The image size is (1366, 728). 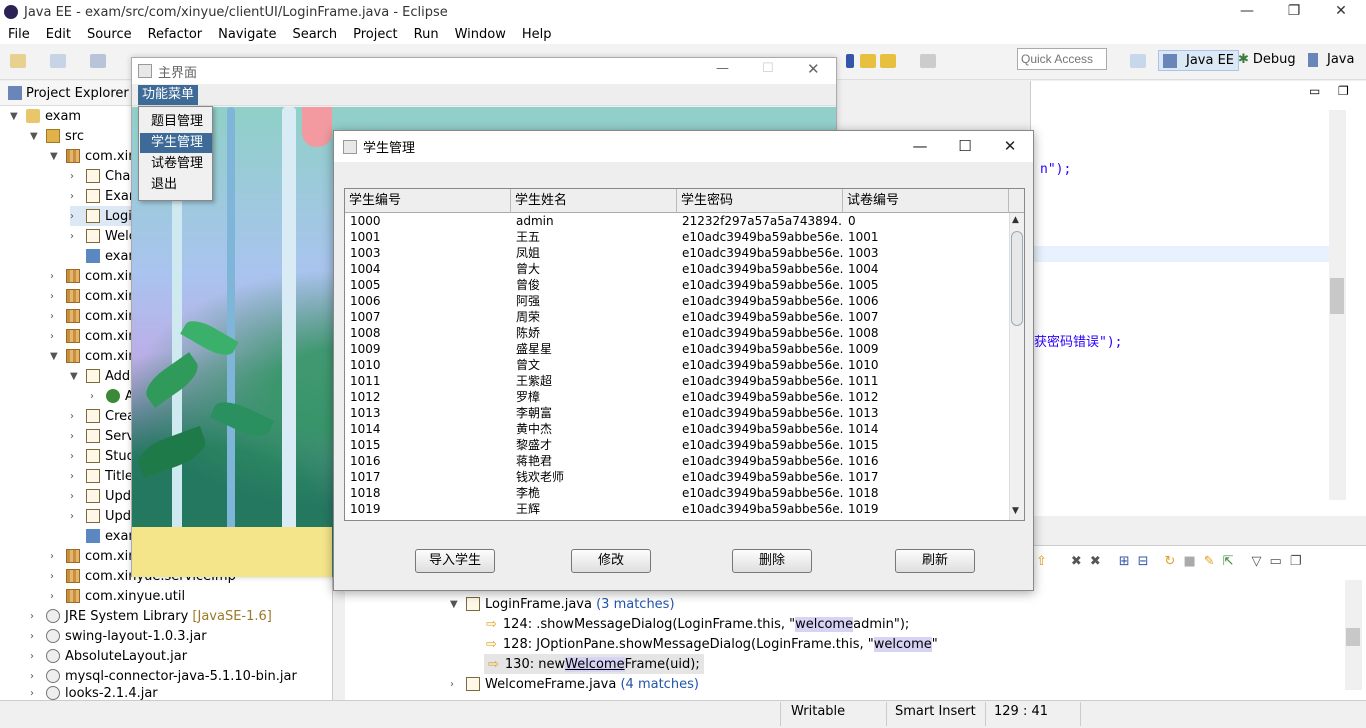 I want to click on panel-maximize-icon: ❐, so click(x=1296, y=561).